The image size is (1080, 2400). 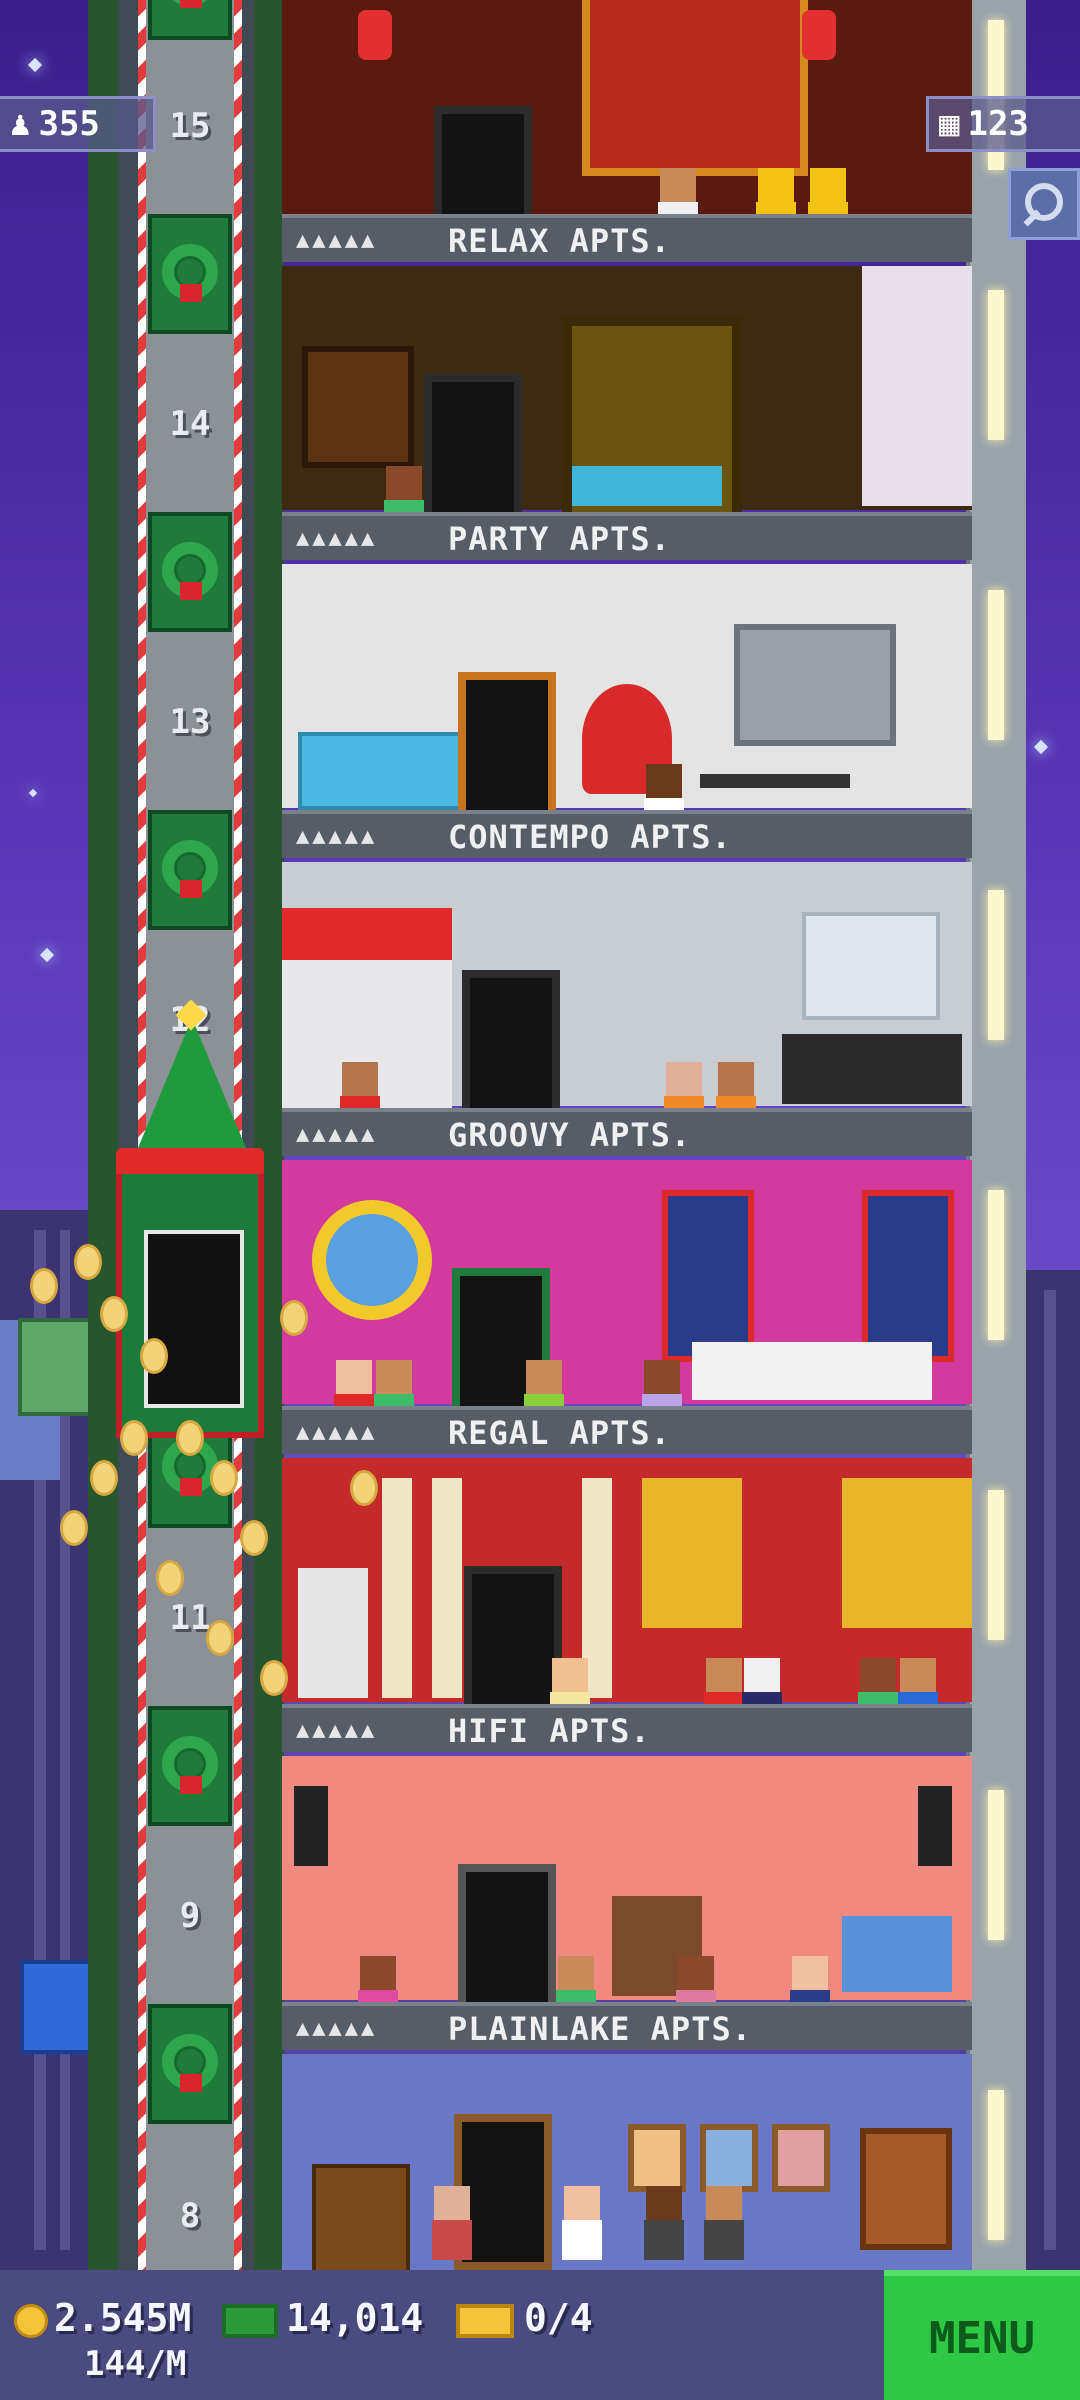 I want to click on population-value: 355, so click(x=69, y=124).